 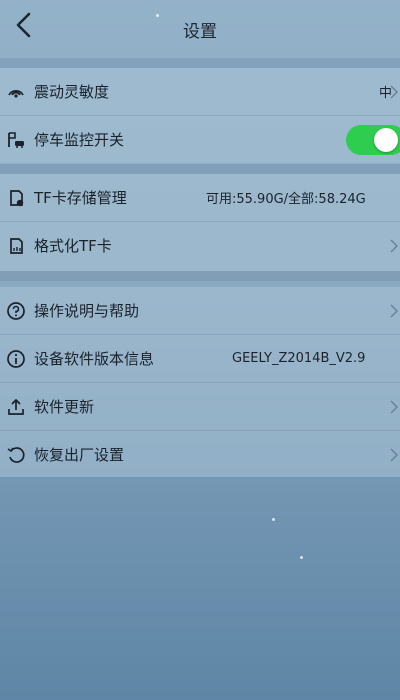 What do you see at coordinates (200, 32) in the screenshot?
I see `page-title: 设置` at bounding box center [200, 32].